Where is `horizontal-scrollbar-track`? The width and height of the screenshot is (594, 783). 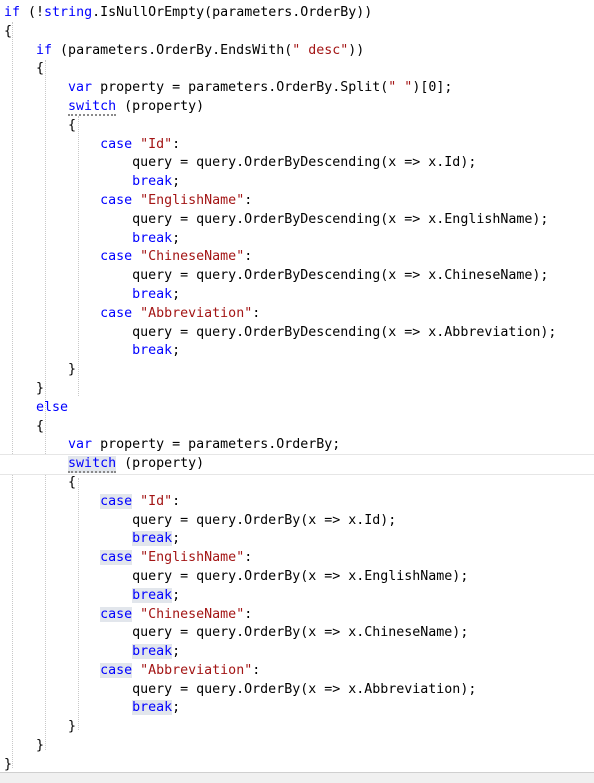 horizontal-scrollbar-track is located at coordinates (297, 777).